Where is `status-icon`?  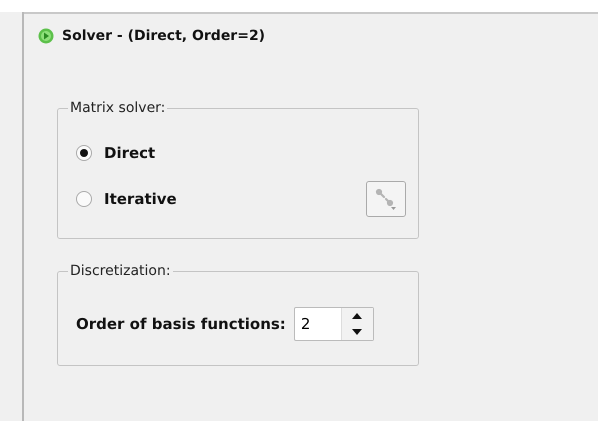 status-icon is located at coordinates (46, 36).